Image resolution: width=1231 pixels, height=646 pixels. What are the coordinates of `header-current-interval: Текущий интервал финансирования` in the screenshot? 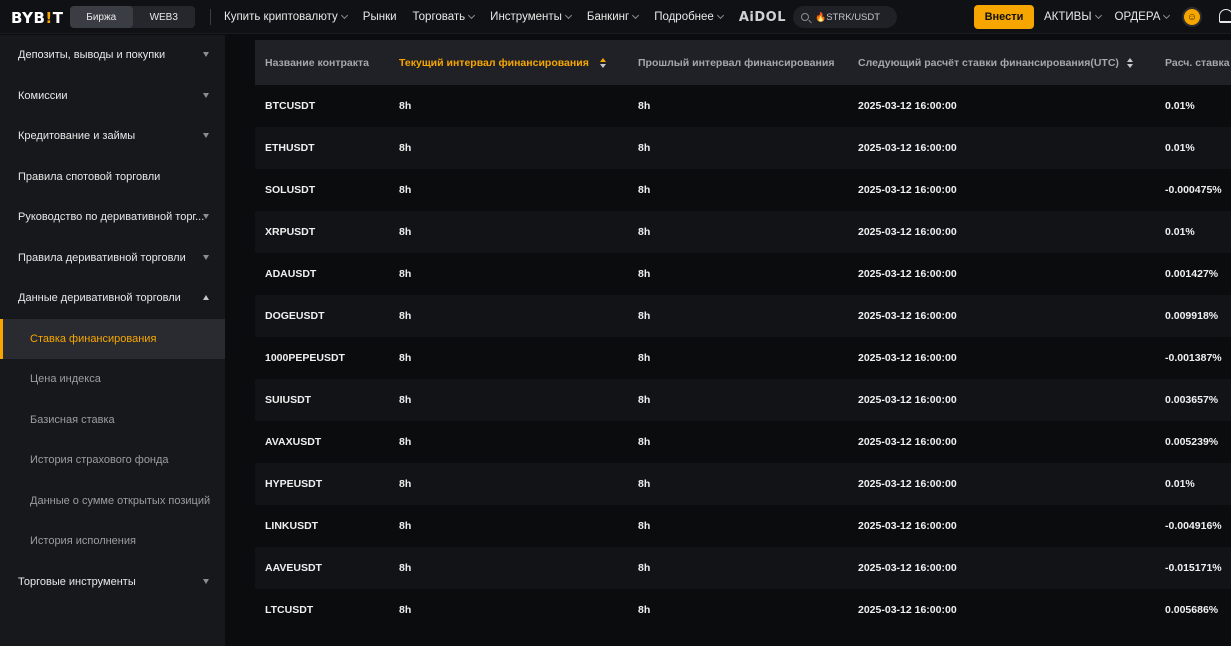 It's located at (494, 62).